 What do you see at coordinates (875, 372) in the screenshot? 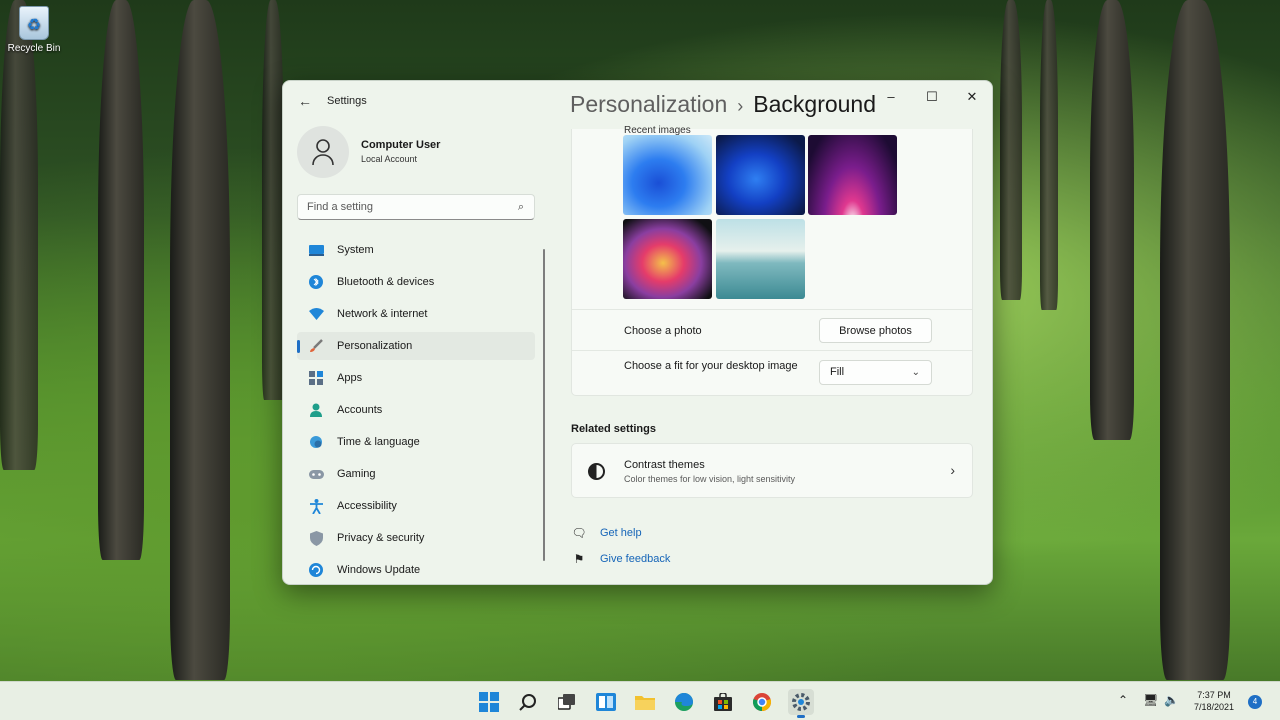
I see `fit-dropdown: Fill ⌄` at bounding box center [875, 372].